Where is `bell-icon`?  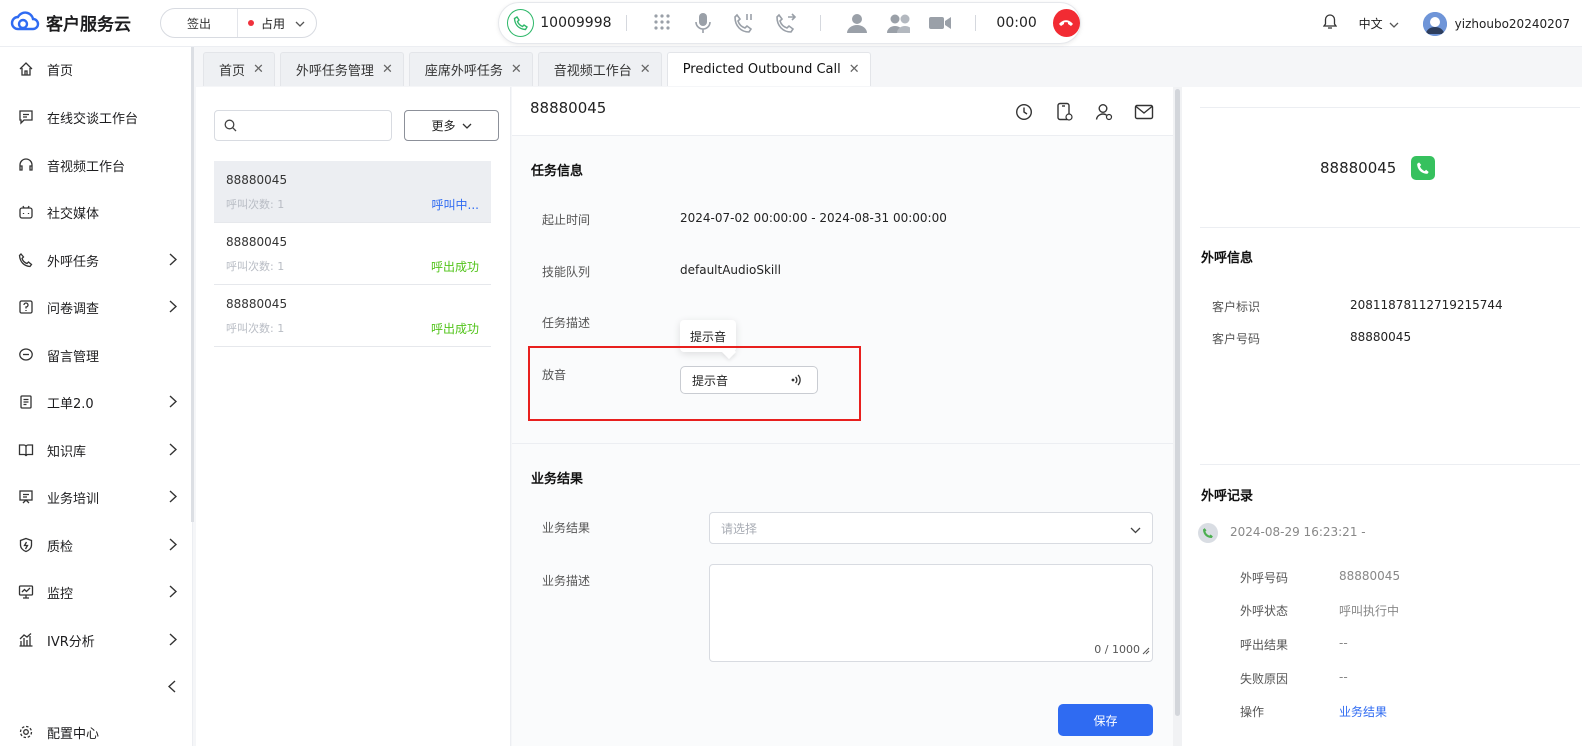 bell-icon is located at coordinates (1329, 23).